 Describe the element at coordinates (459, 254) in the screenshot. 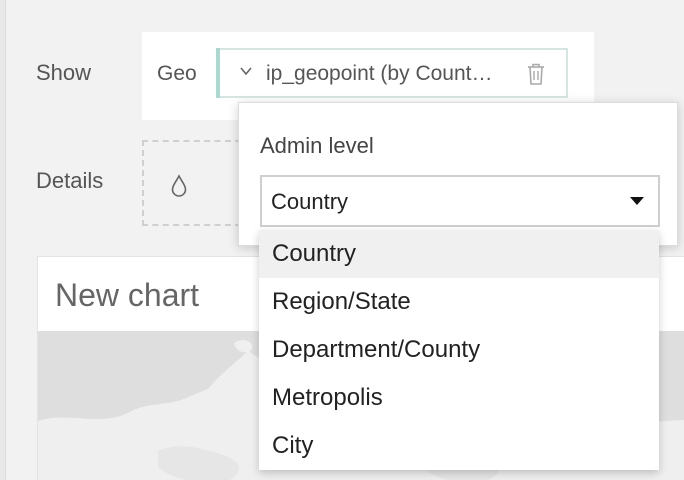

I see `option-country: Country` at that location.